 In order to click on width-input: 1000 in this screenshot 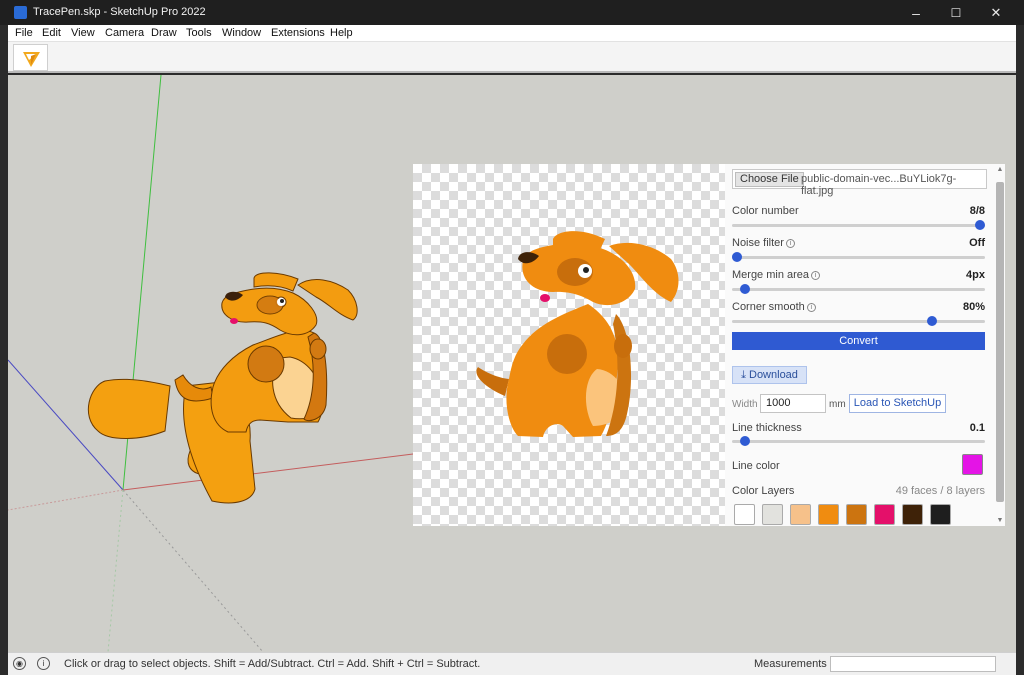, I will do `click(793, 403)`.